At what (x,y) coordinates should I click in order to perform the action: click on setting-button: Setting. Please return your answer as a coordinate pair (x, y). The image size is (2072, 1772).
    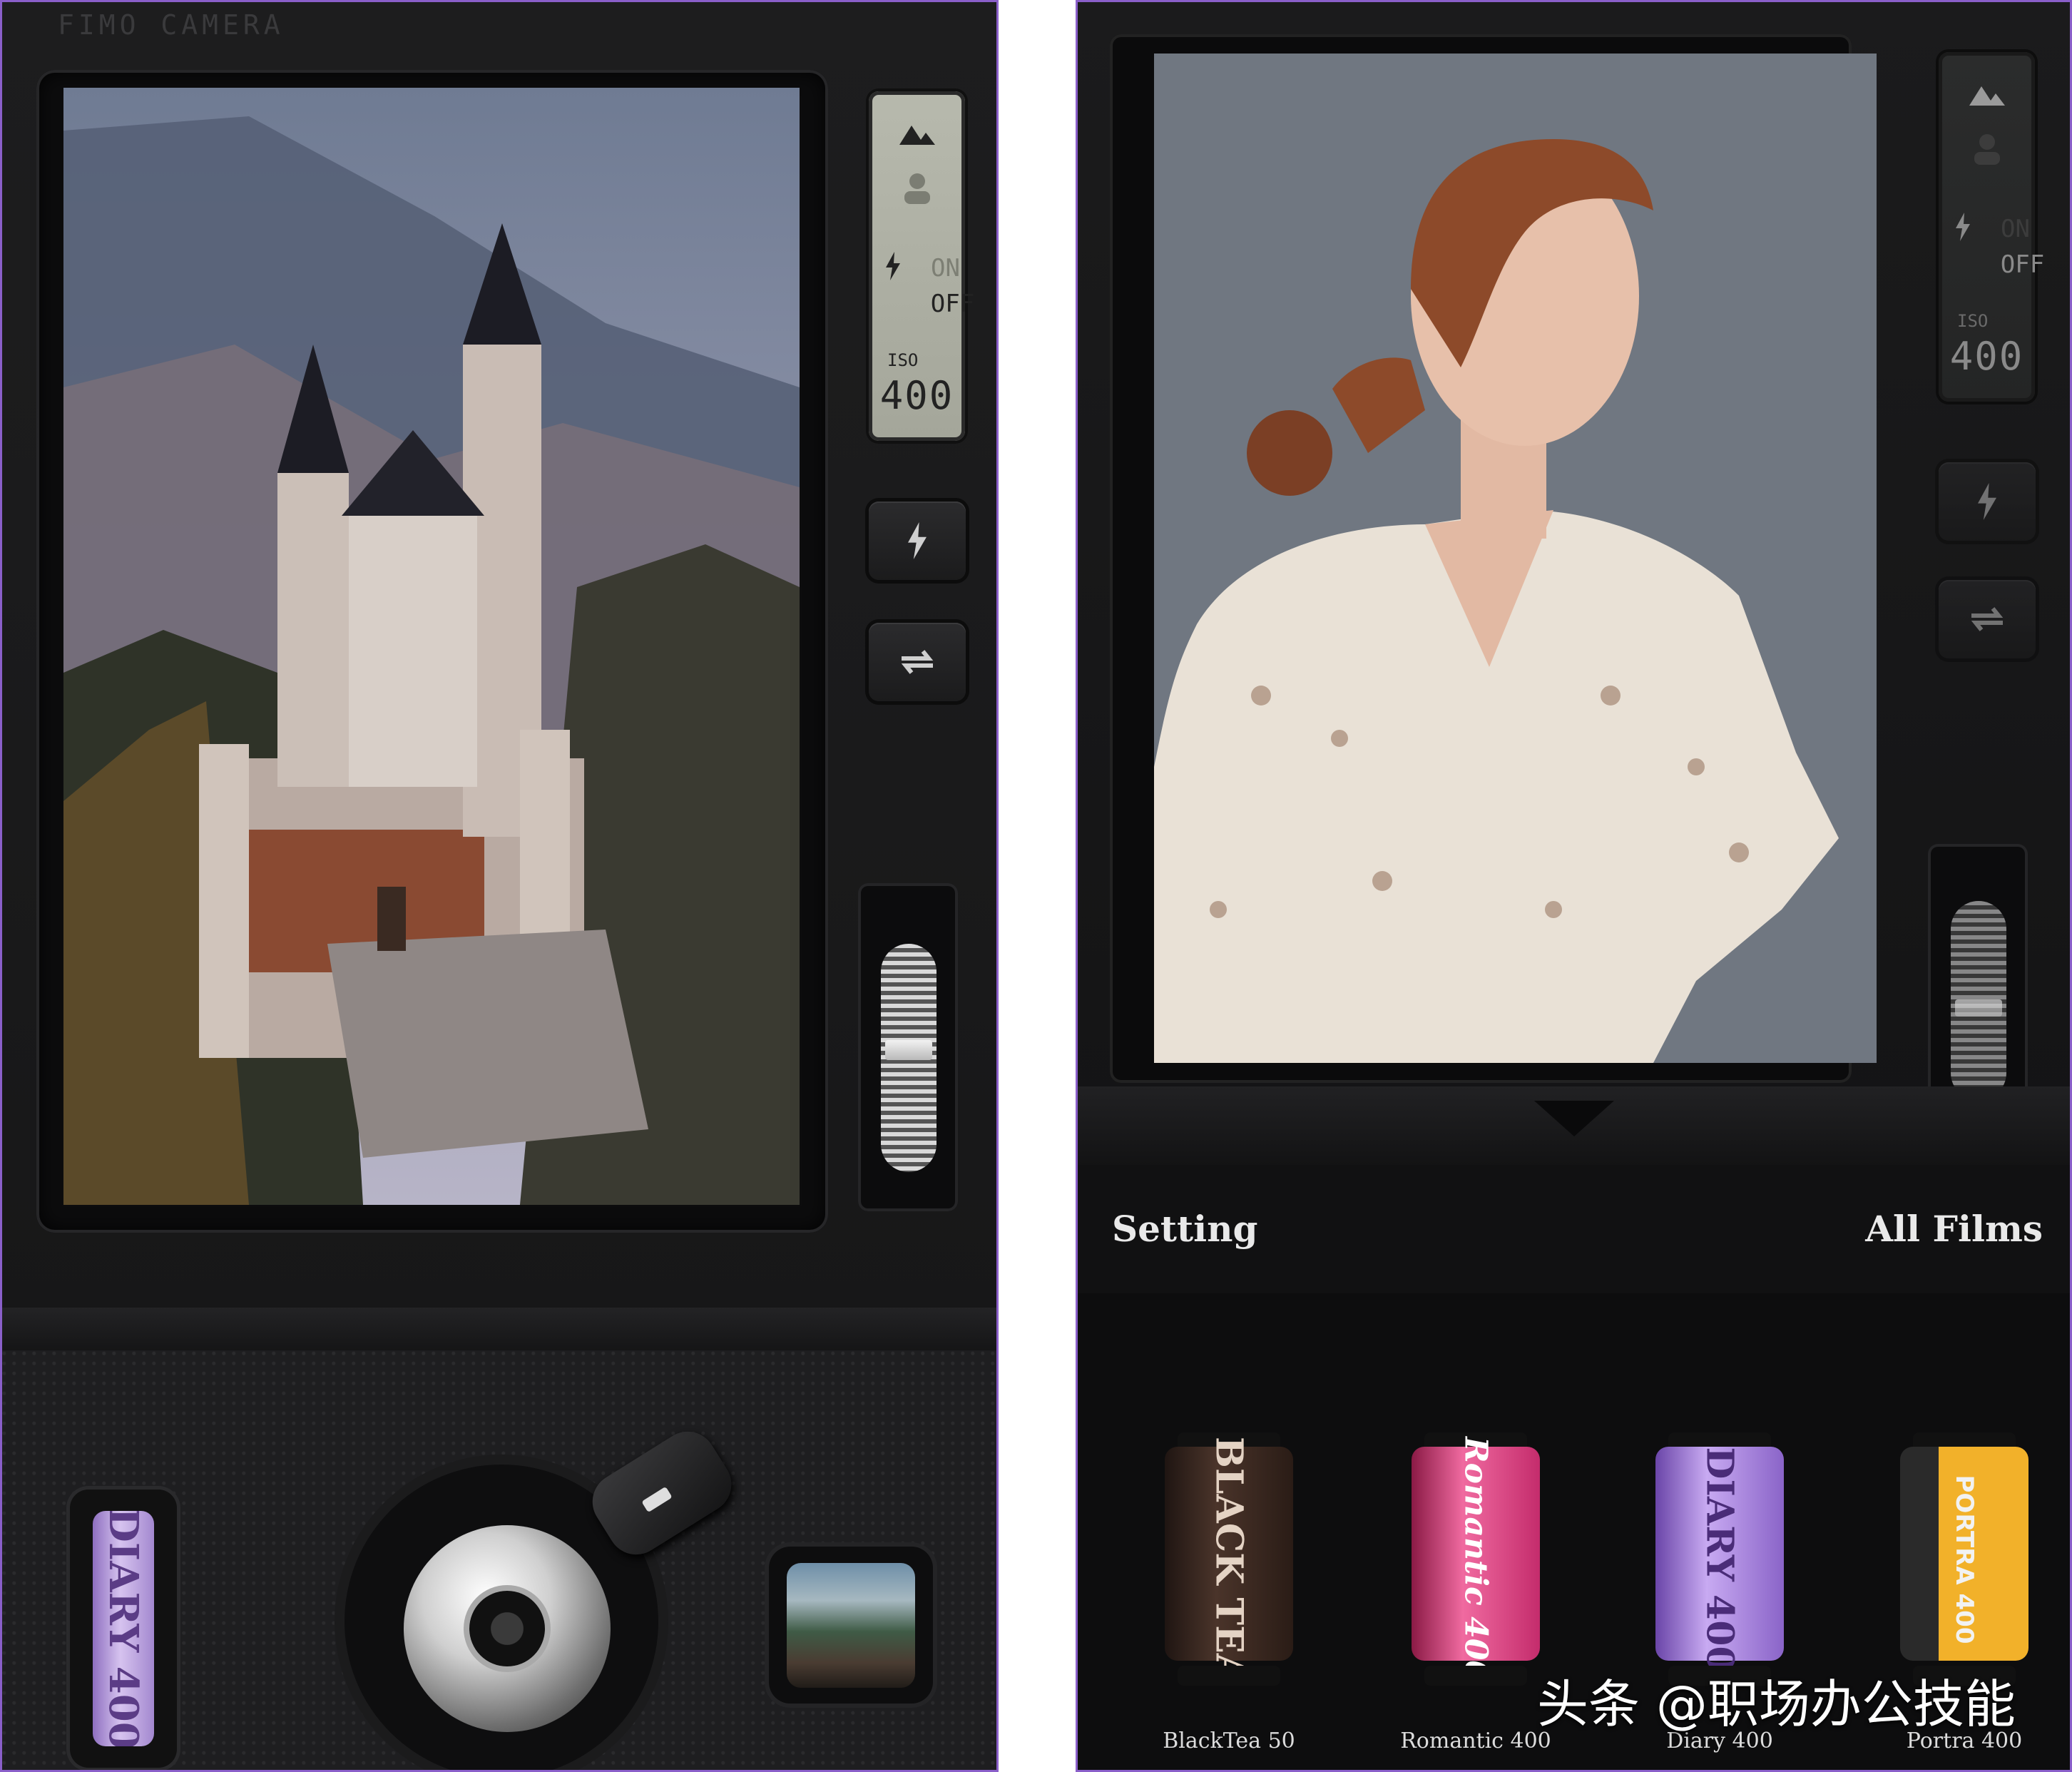
    Looking at the image, I should click on (1184, 1229).